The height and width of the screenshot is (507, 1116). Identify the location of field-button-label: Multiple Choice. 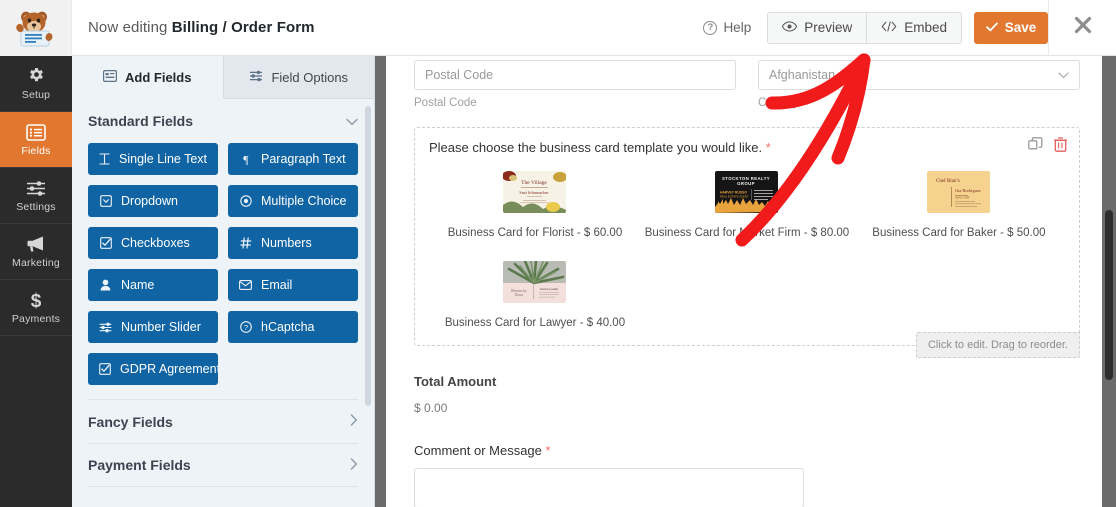
(304, 201).